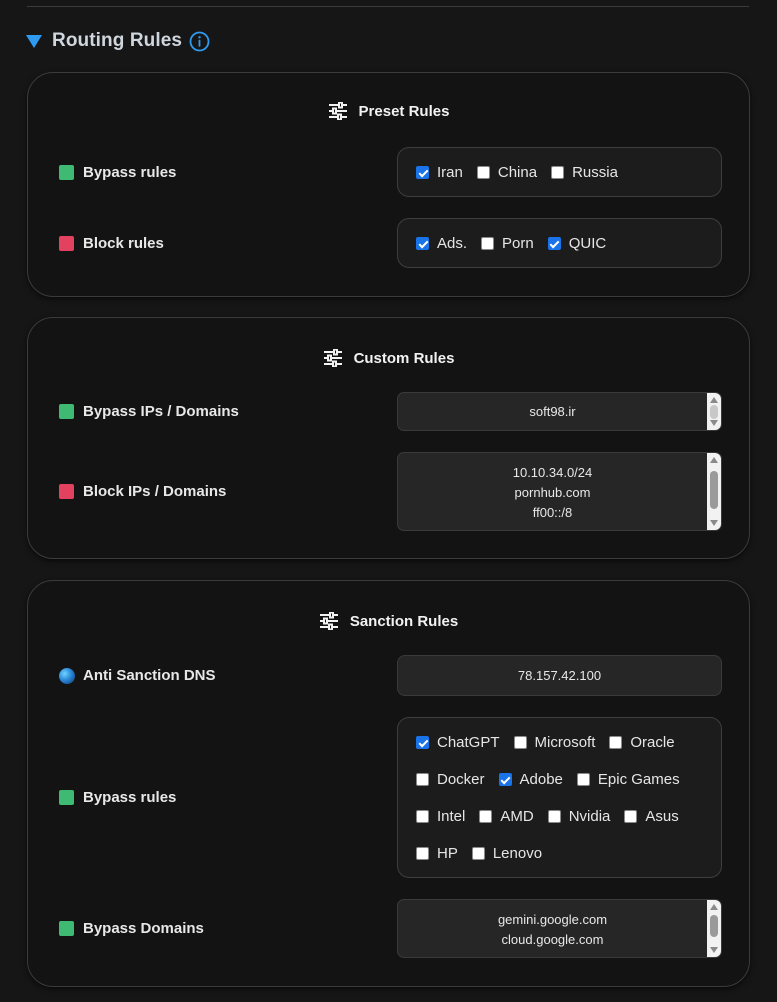 The image size is (777, 1002). I want to click on checkbox-option: China, so click(507, 172).